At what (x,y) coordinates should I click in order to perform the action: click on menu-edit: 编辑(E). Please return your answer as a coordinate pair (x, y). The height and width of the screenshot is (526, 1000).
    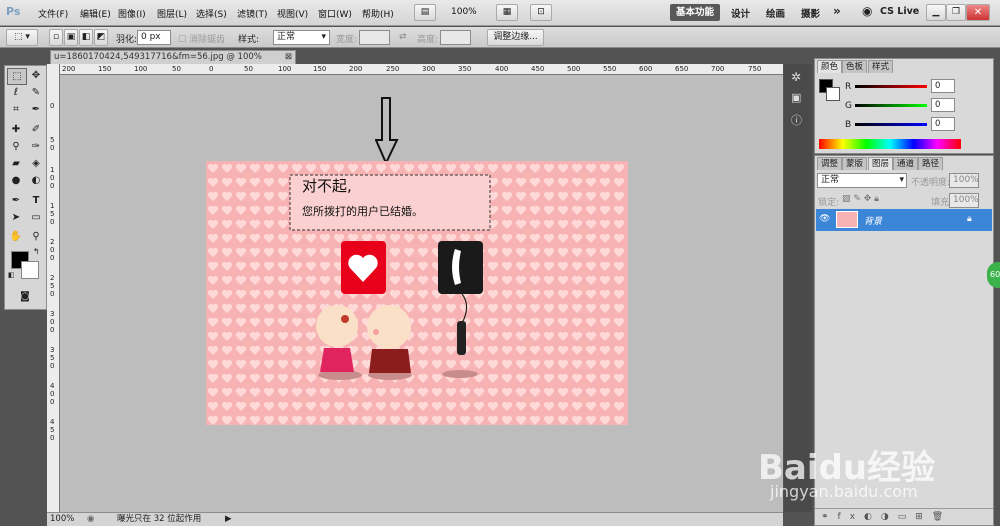
    Looking at the image, I should click on (95, 13).